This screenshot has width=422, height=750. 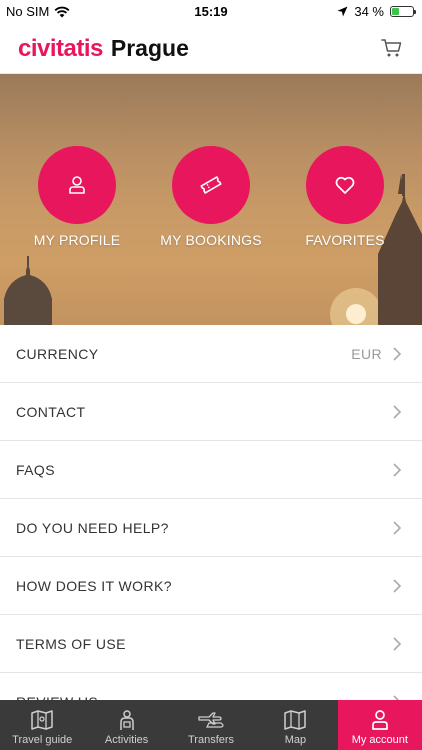 I want to click on menu-item-label: CURRENCY, so click(x=57, y=353).